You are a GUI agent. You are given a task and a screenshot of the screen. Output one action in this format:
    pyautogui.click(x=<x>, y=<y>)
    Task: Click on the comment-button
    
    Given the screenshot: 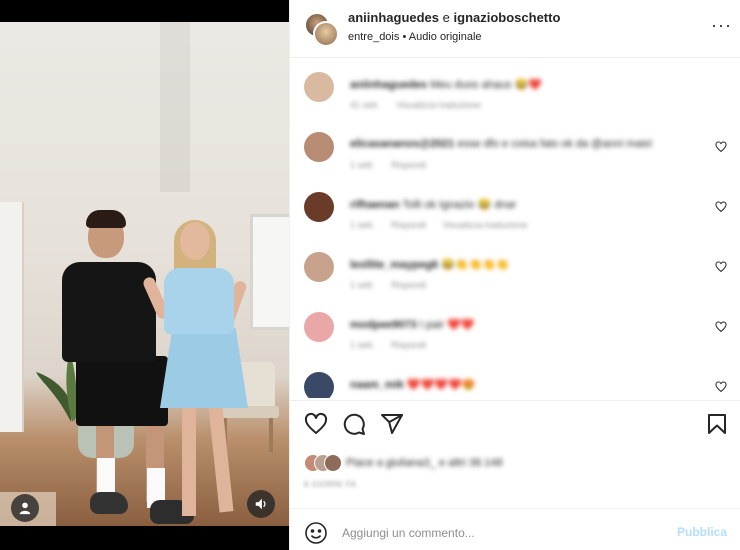 What is the action you would take?
    pyautogui.click(x=354, y=424)
    